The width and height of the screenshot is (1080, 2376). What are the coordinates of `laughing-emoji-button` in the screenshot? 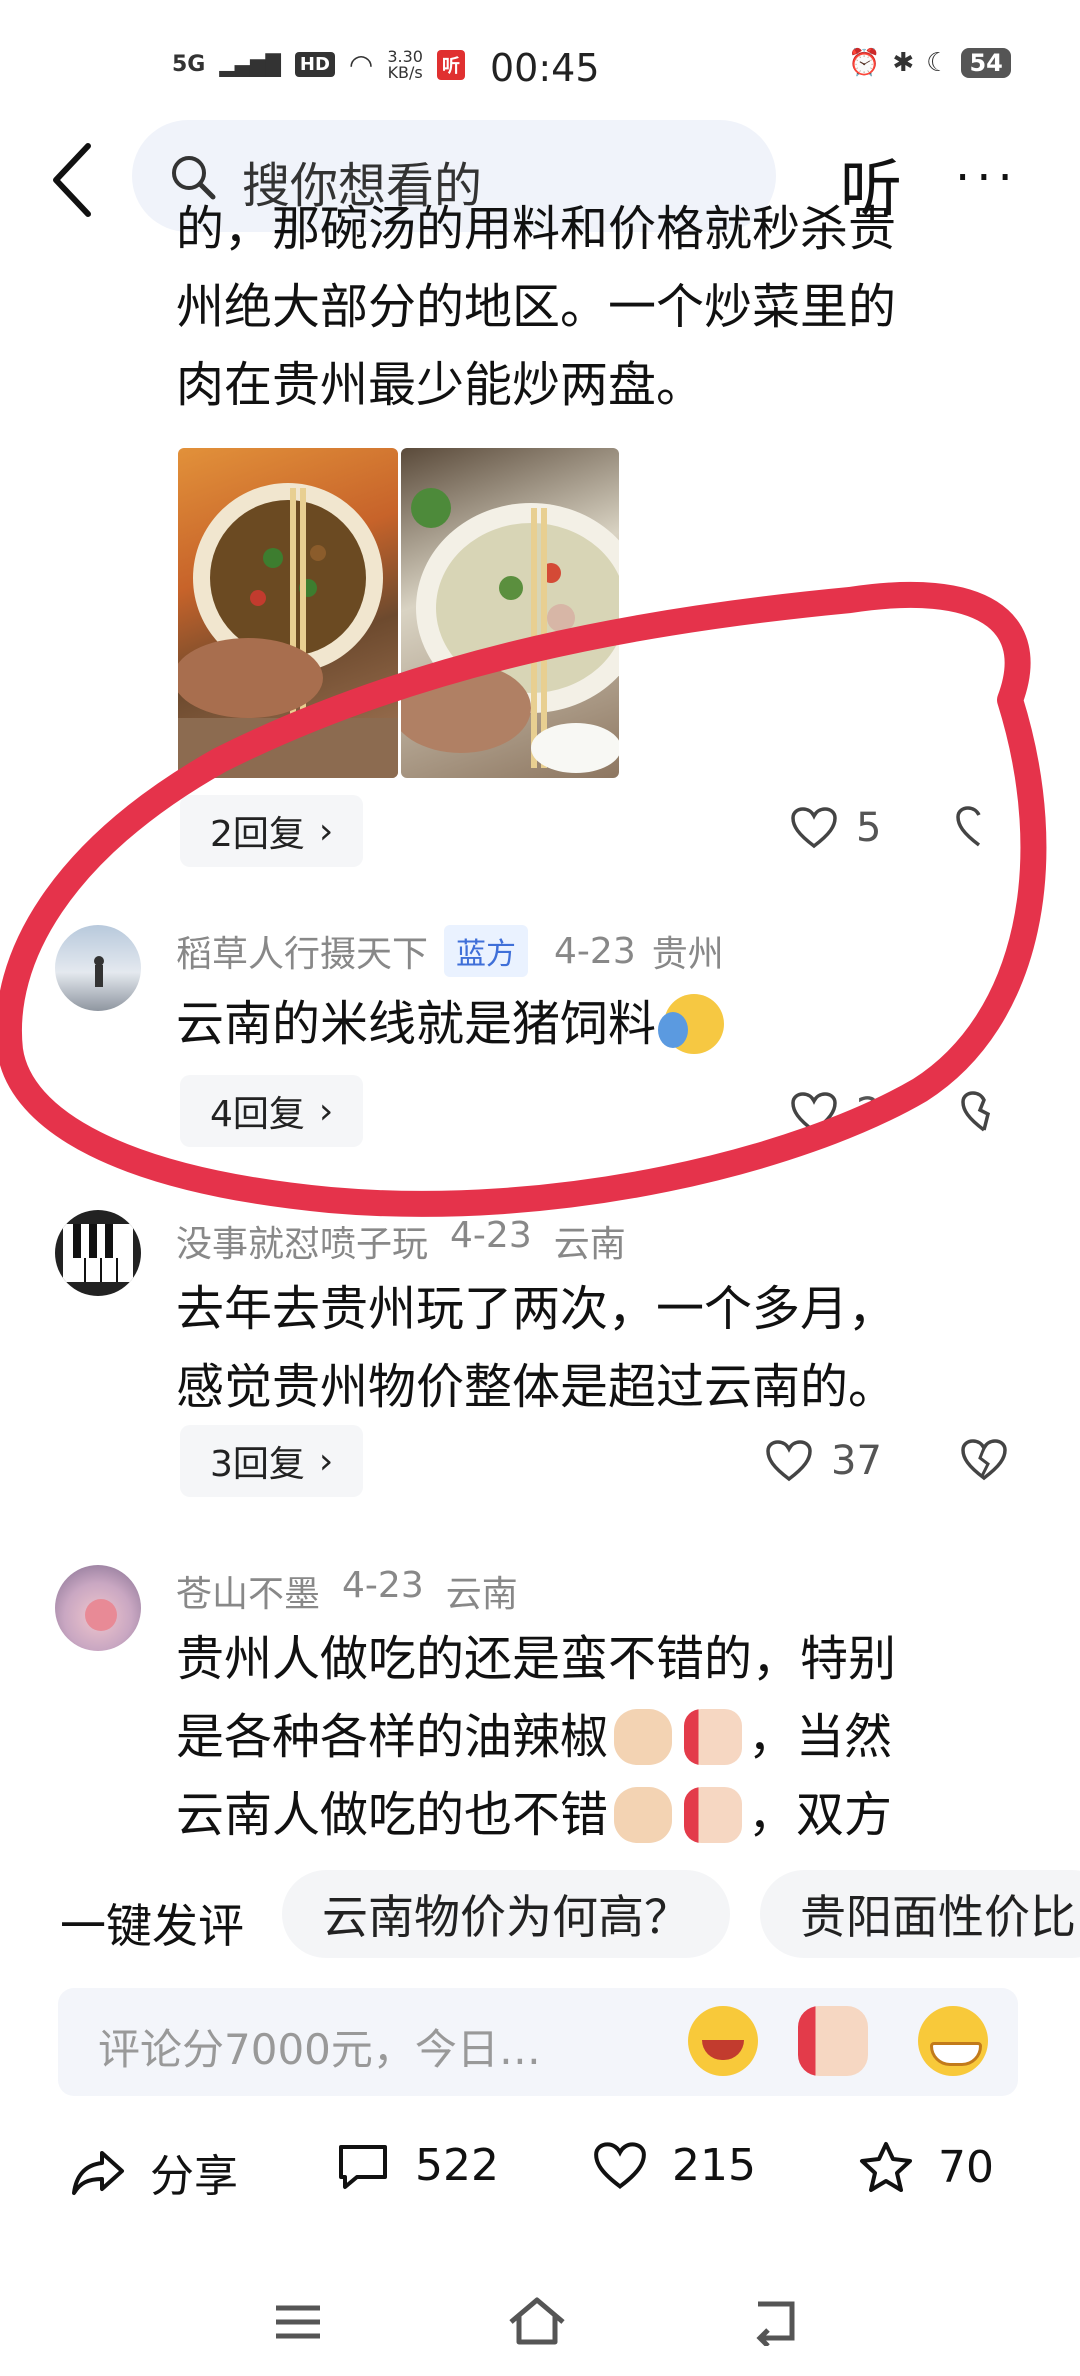 It's located at (723, 2041).